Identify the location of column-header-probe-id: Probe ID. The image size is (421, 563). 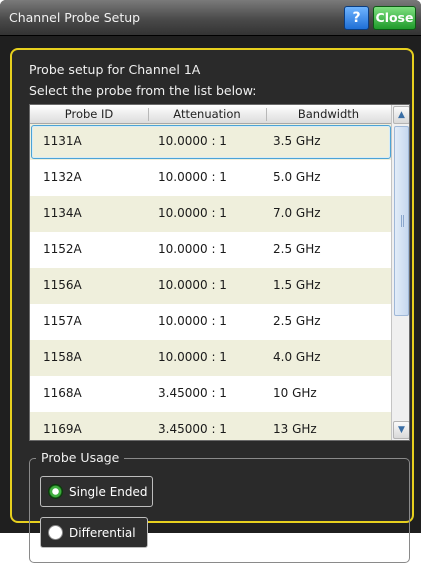
(89, 114).